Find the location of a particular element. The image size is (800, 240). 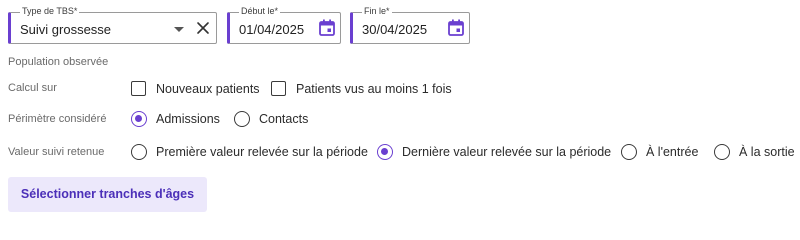

radio-contacts: Contacts is located at coordinates (271, 119).